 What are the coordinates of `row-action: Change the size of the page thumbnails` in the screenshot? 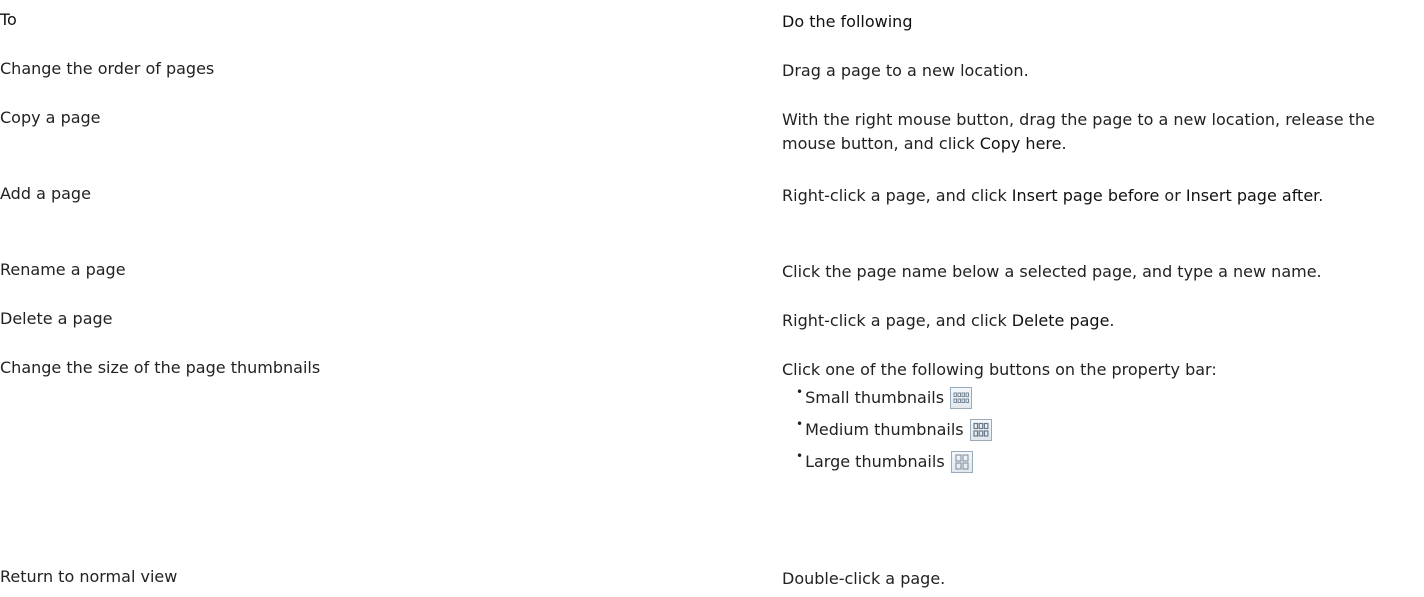 It's located at (160, 367).